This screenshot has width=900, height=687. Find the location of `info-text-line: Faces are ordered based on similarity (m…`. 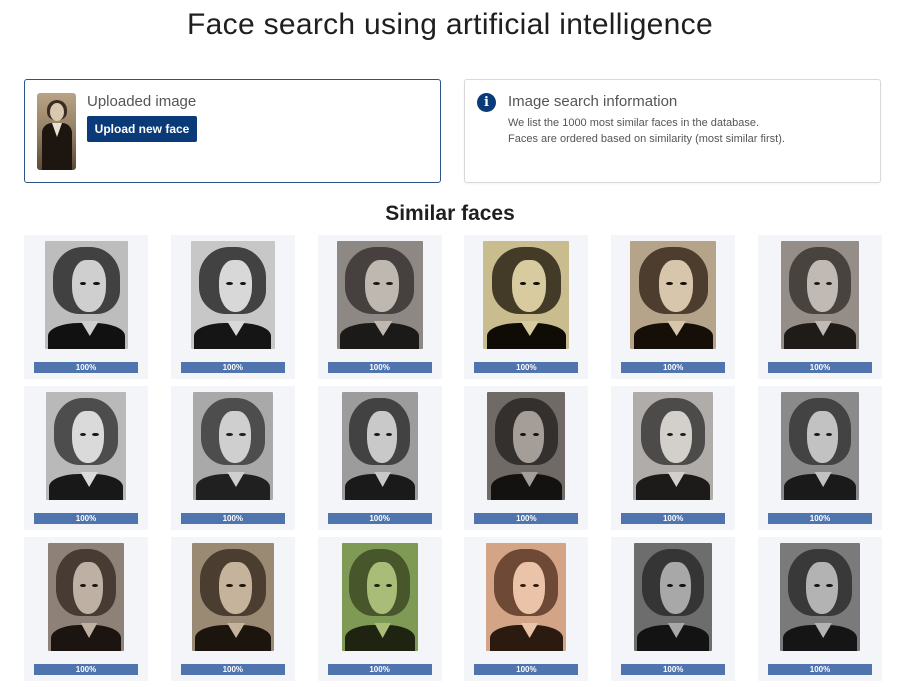

info-text-line: Faces are ordered based on similarity (m… is located at coordinates (646, 139).